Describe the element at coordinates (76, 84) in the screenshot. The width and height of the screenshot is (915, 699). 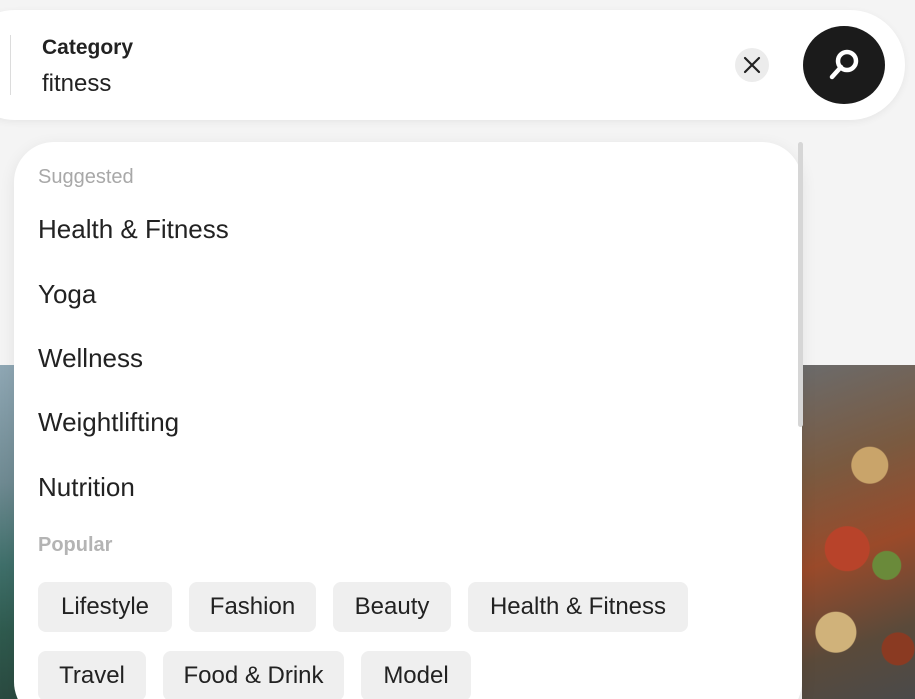
I see `category-input: fitness` at that location.